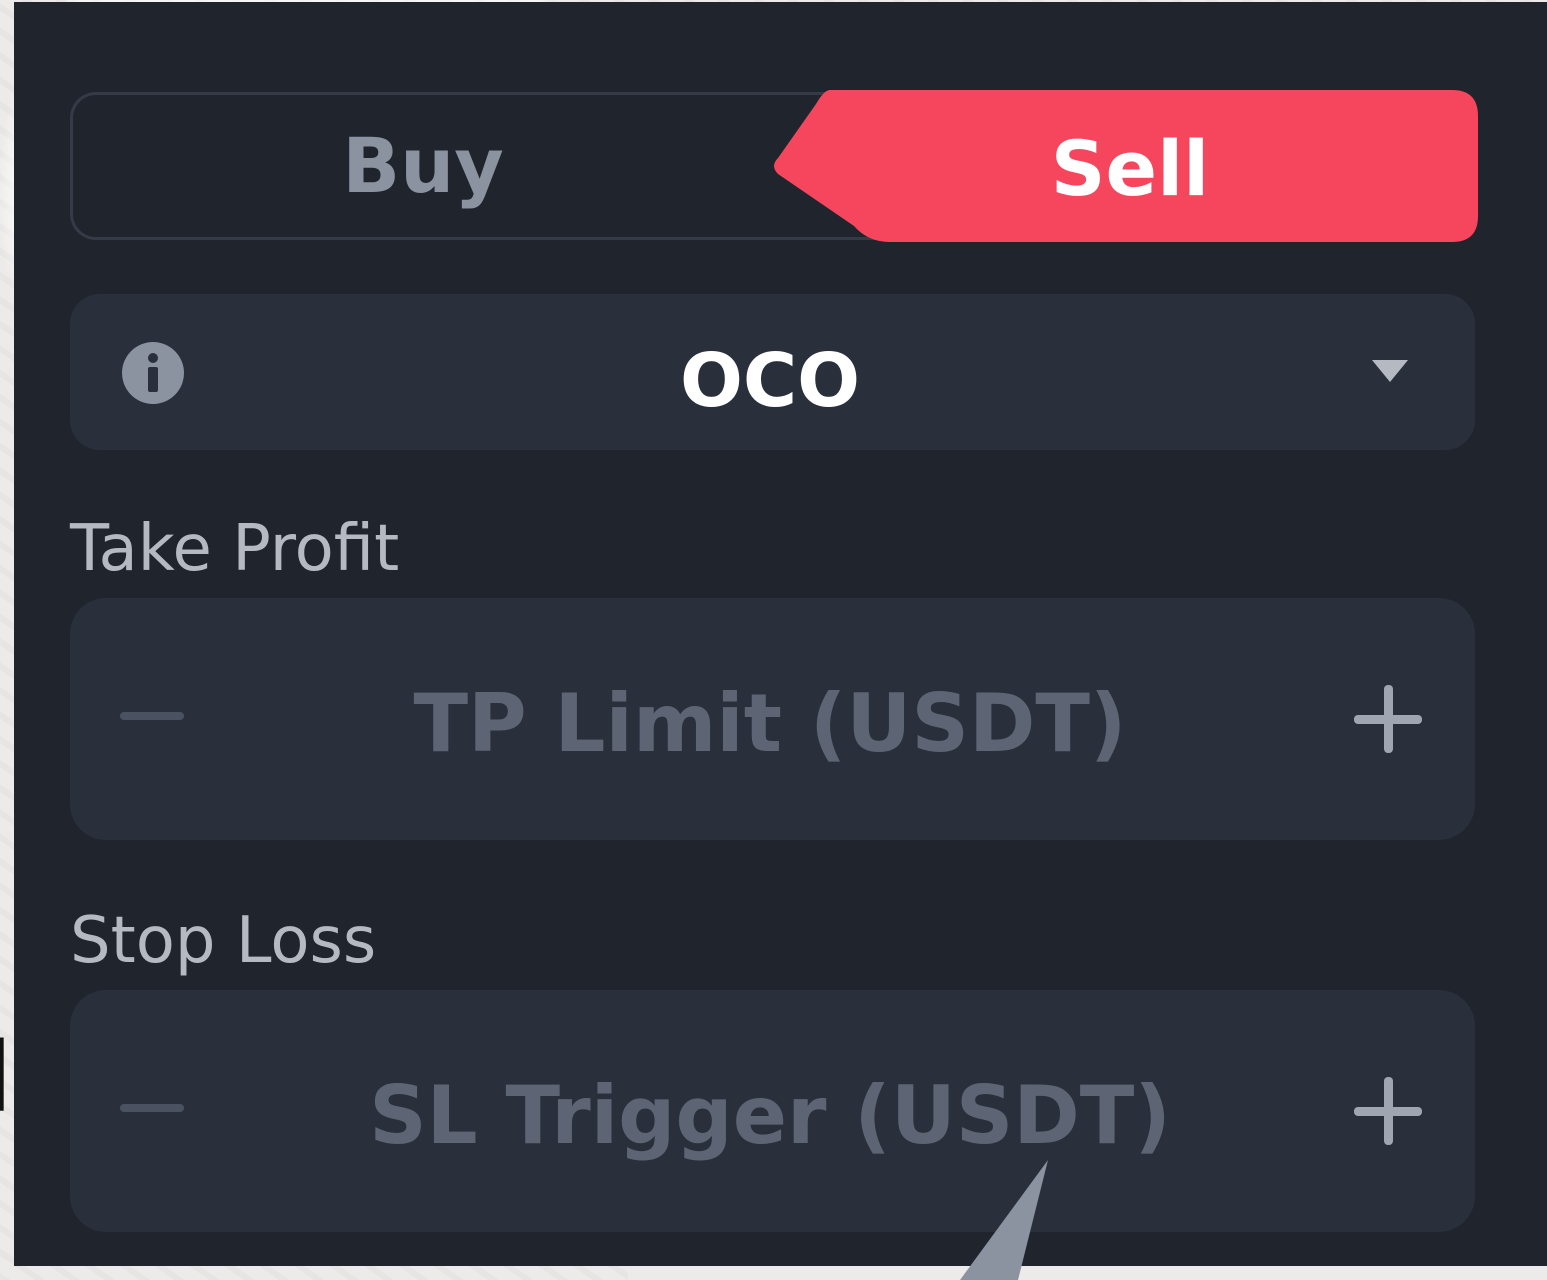 The height and width of the screenshot is (1280, 1547). Describe the element at coordinates (1390, 371) in the screenshot. I see `caret-down-icon` at that location.